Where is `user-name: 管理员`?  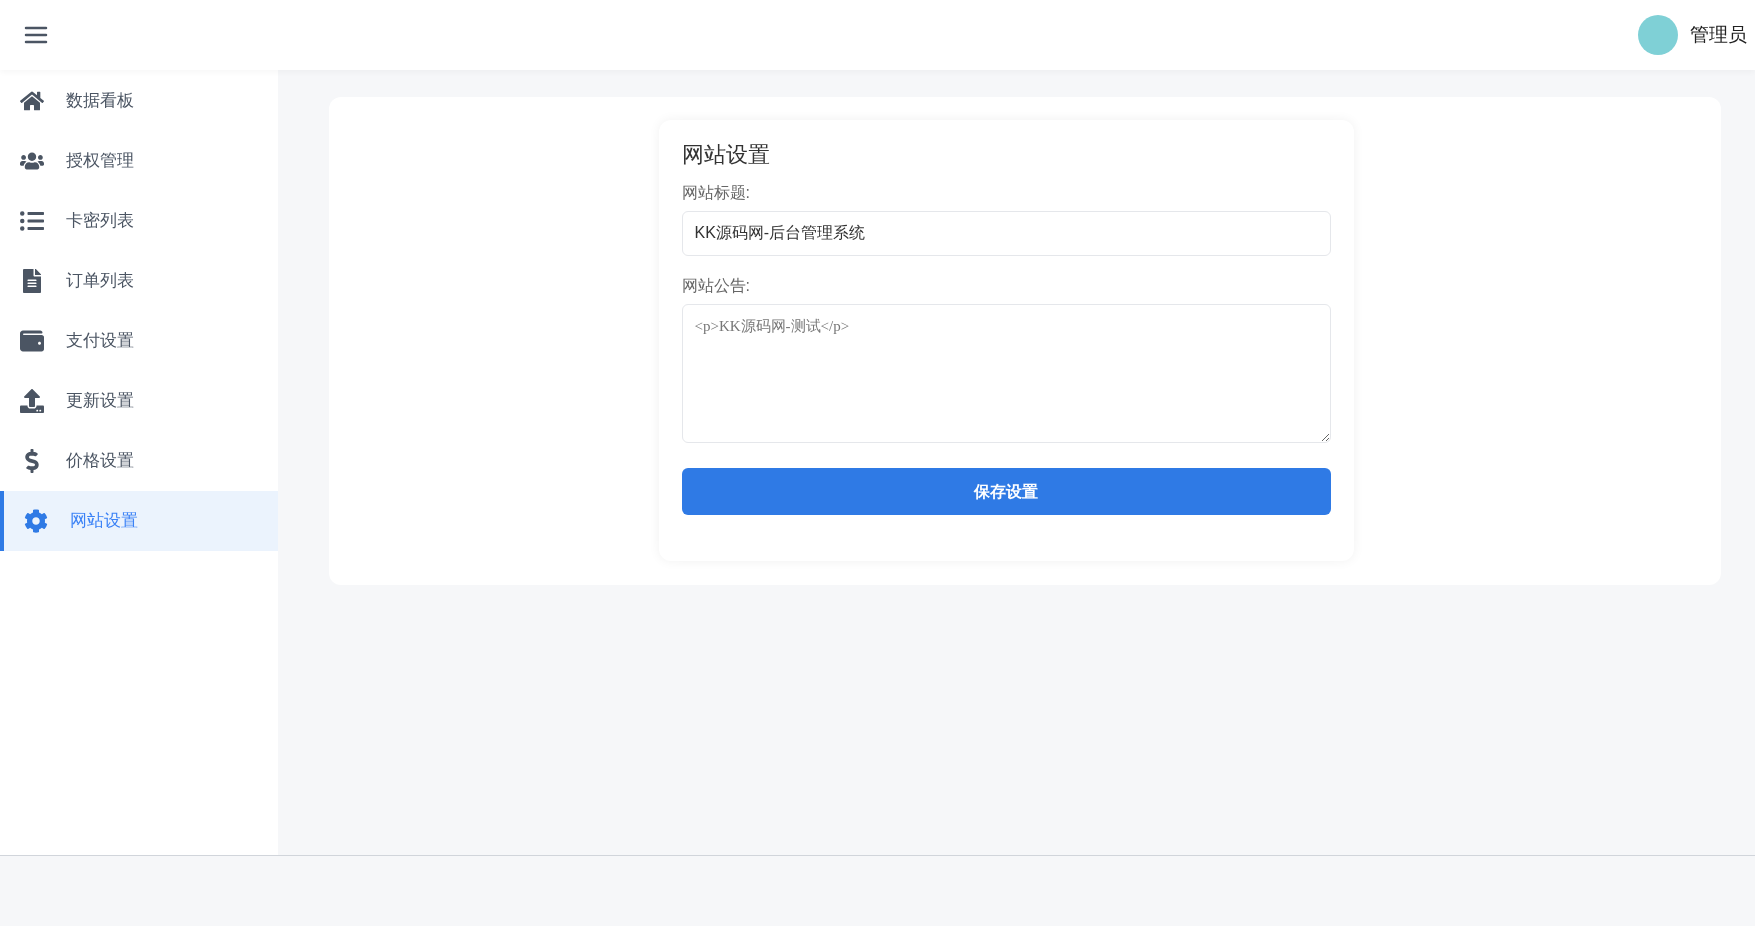 user-name: 管理员 is located at coordinates (1718, 35).